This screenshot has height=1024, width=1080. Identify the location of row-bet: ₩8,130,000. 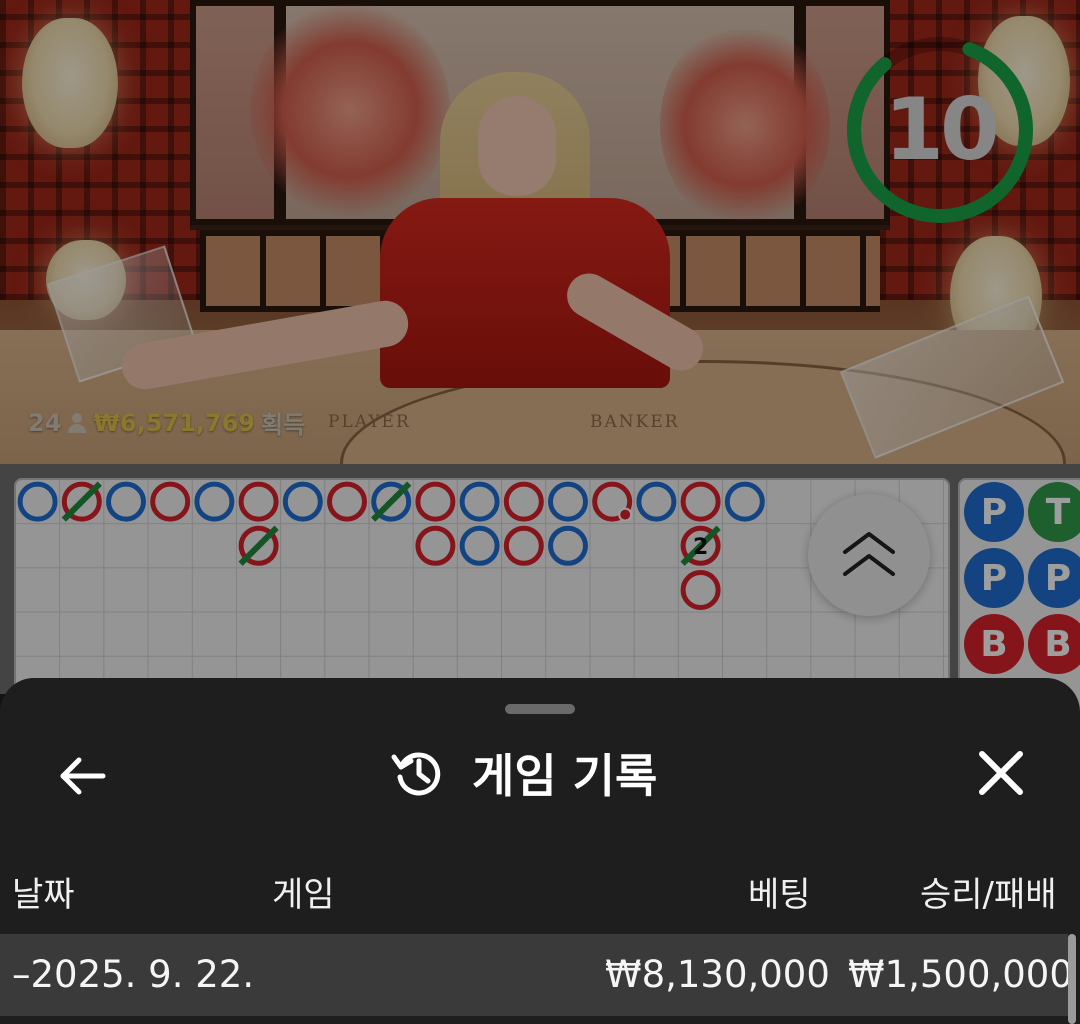
(717, 974).